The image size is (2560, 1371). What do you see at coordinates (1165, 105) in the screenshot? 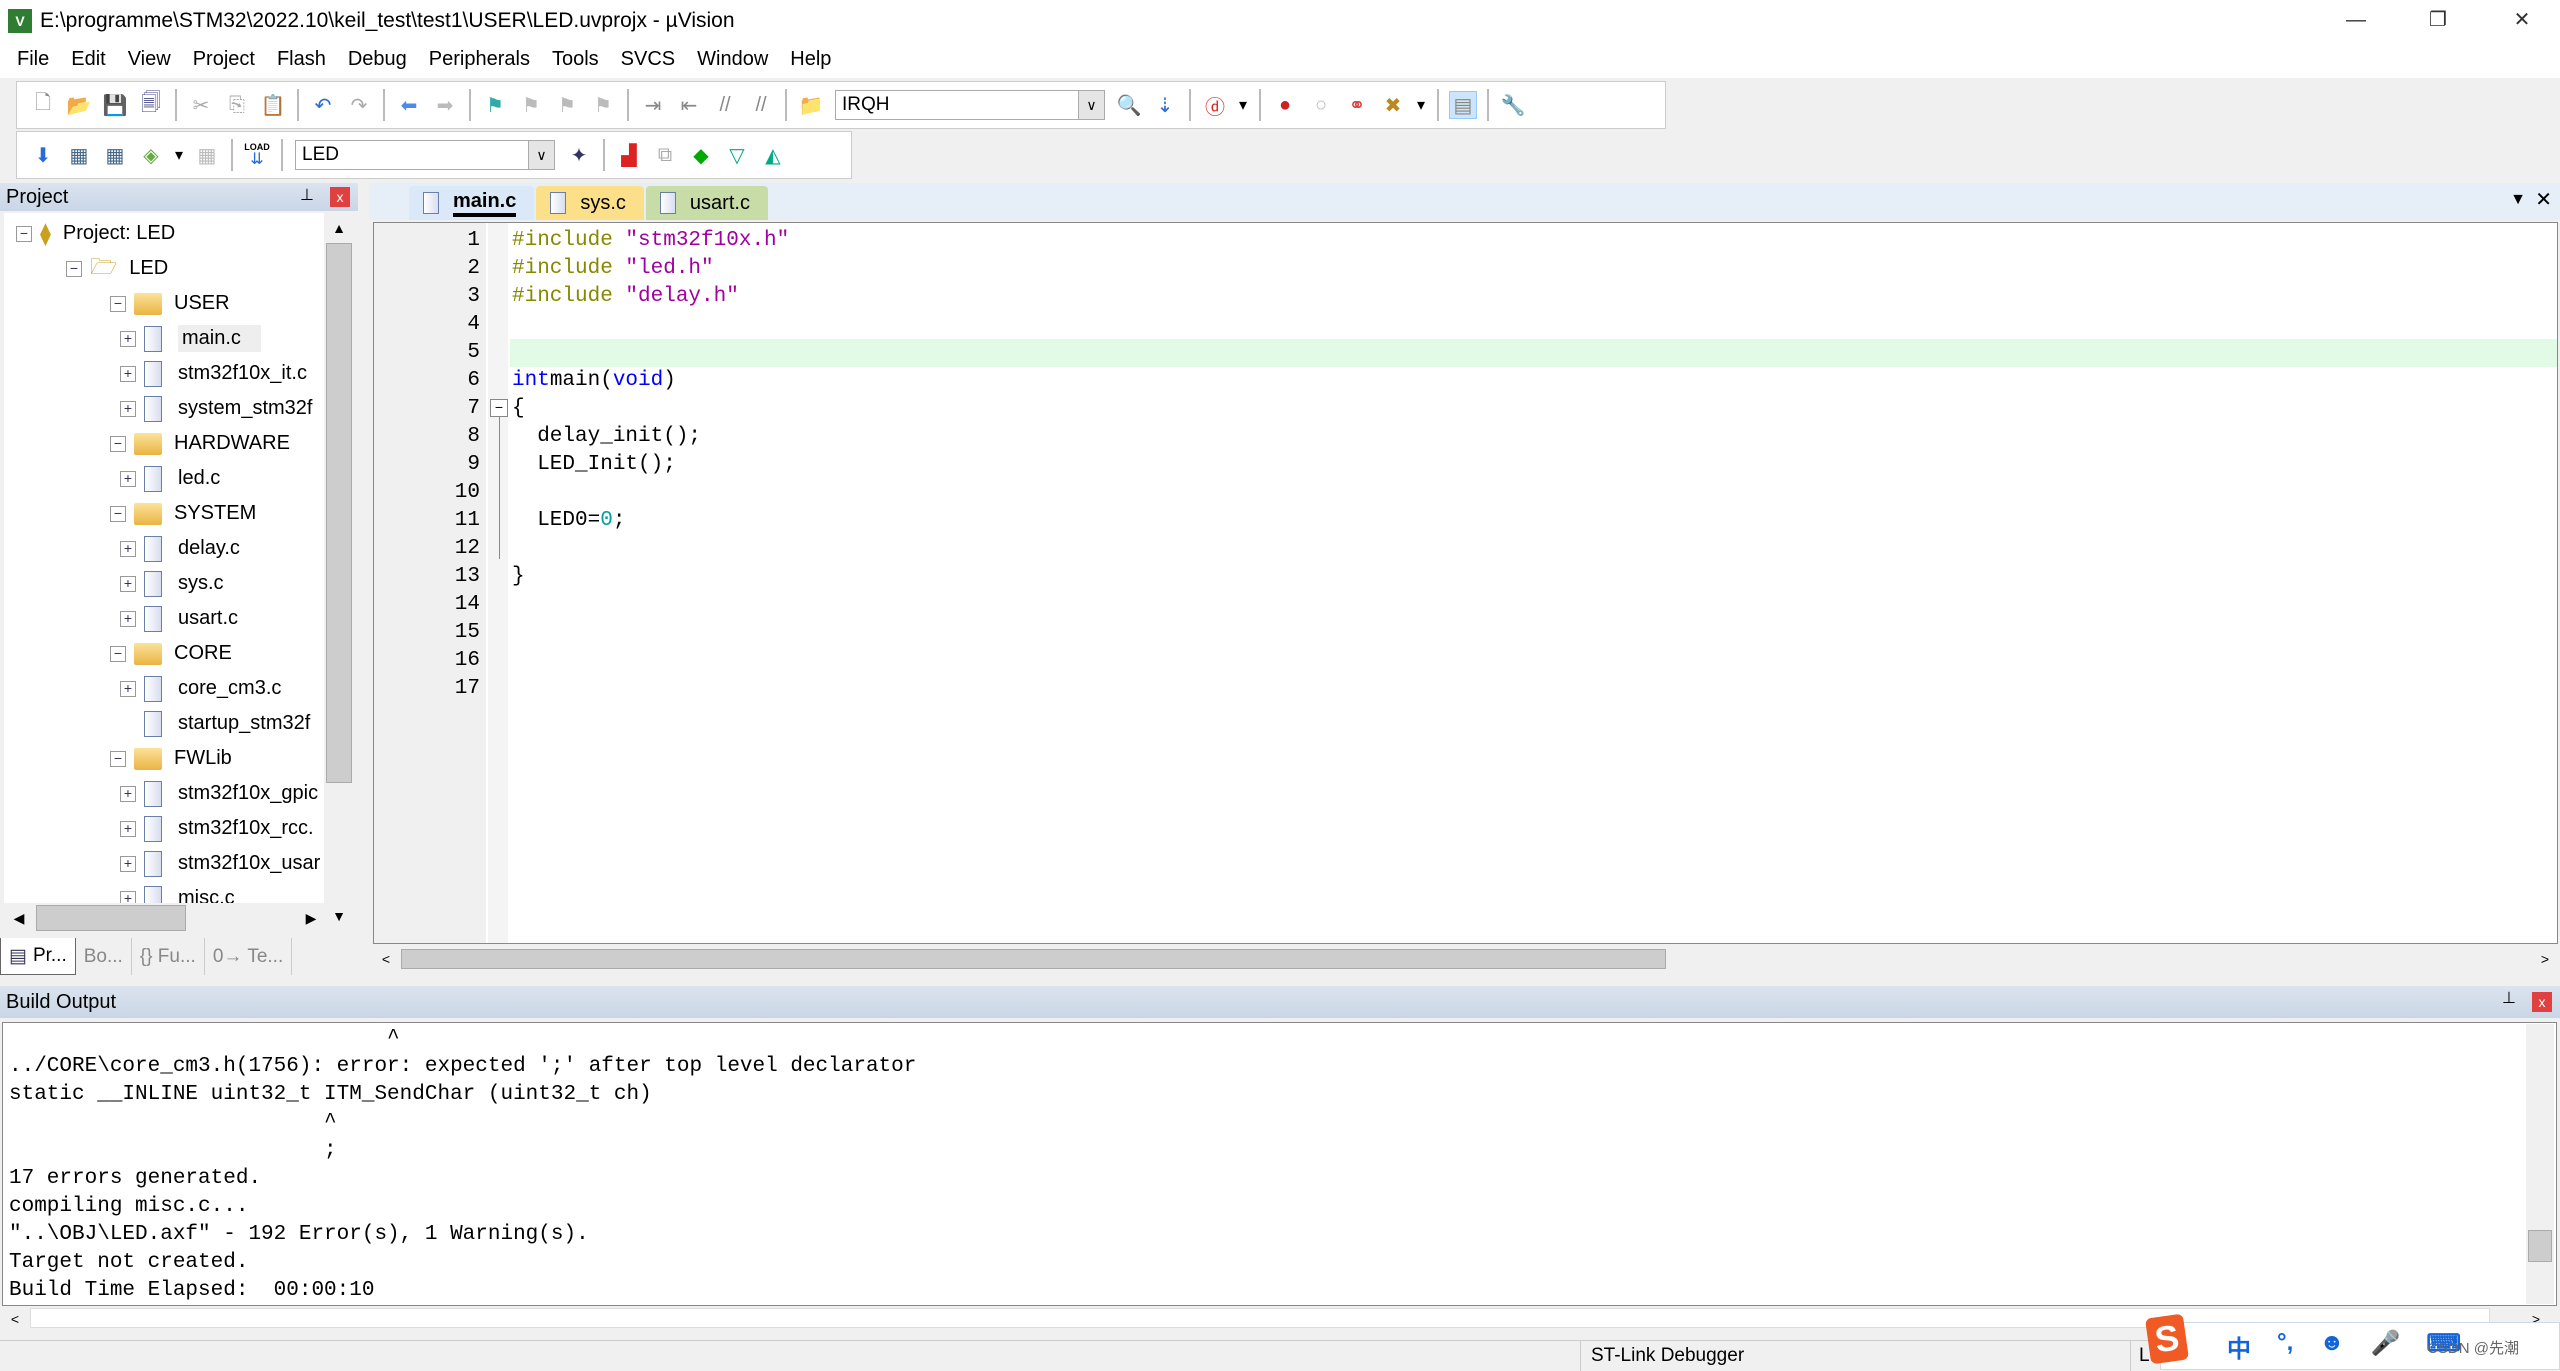
I see `incremental-find-icon: ⇣` at bounding box center [1165, 105].